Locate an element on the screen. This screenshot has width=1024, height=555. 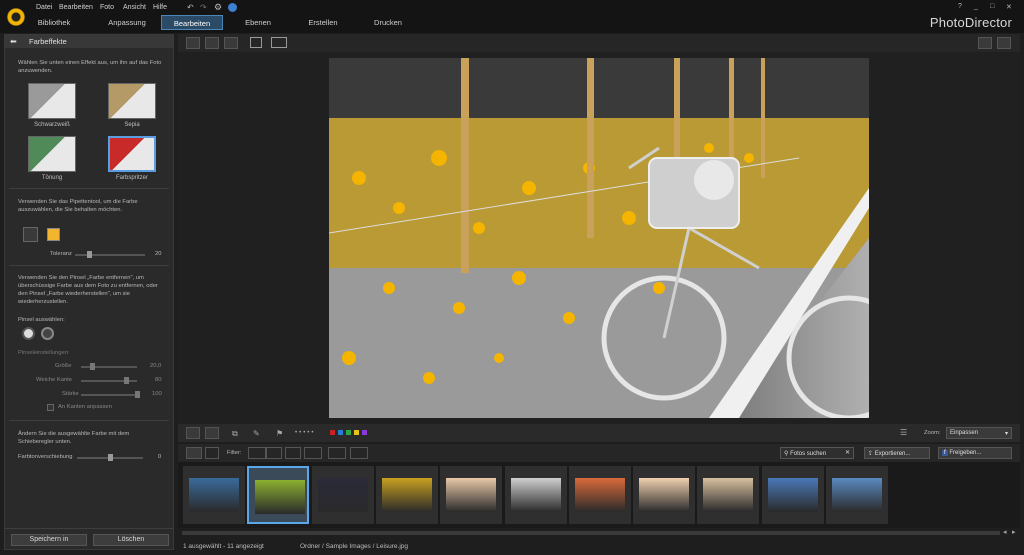
menu-foto: Foto is located at coordinates (107, 7).